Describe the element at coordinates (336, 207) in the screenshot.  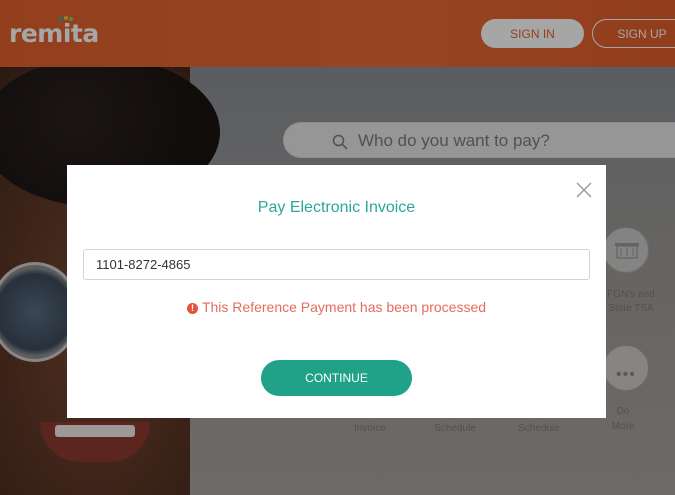
I see `modal-title: Pay Electronic Invoice` at that location.